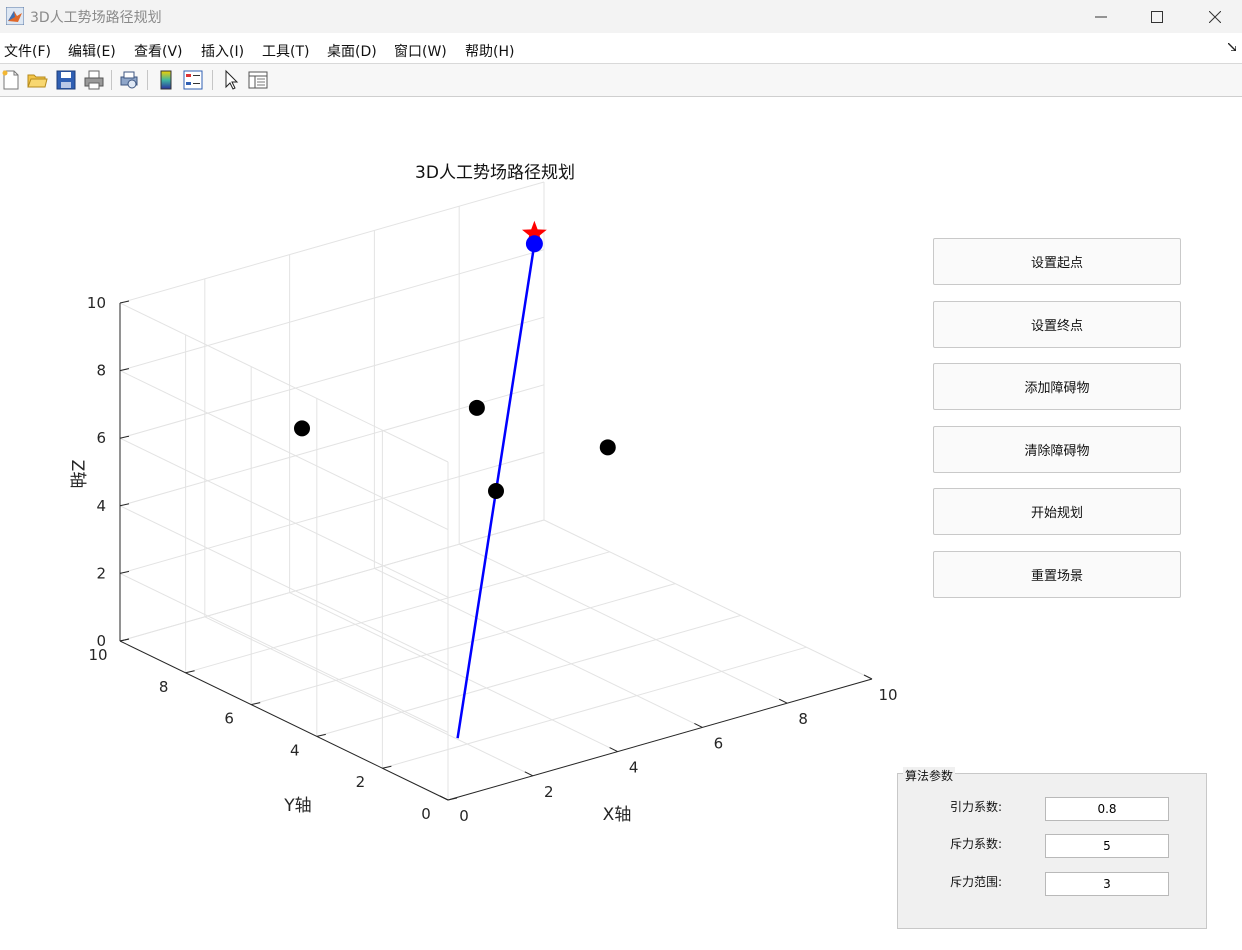 The height and width of the screenshot is (950, 1242). What do you see at coordinates (193, 80) in the screenshot?
I see `legend-icon` at bounding box center [193, 80].